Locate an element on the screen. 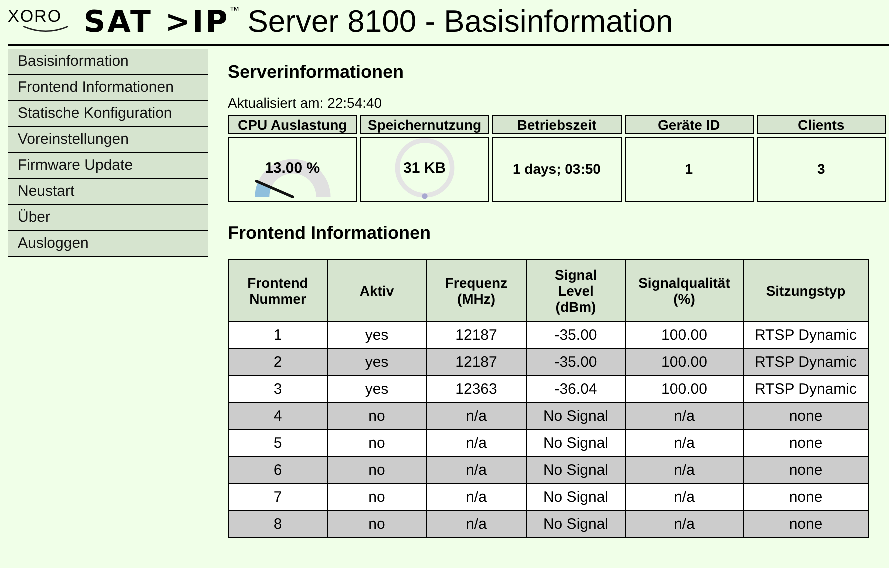  nav-link: Voreinstellungen is located at coordinates (108, 140).